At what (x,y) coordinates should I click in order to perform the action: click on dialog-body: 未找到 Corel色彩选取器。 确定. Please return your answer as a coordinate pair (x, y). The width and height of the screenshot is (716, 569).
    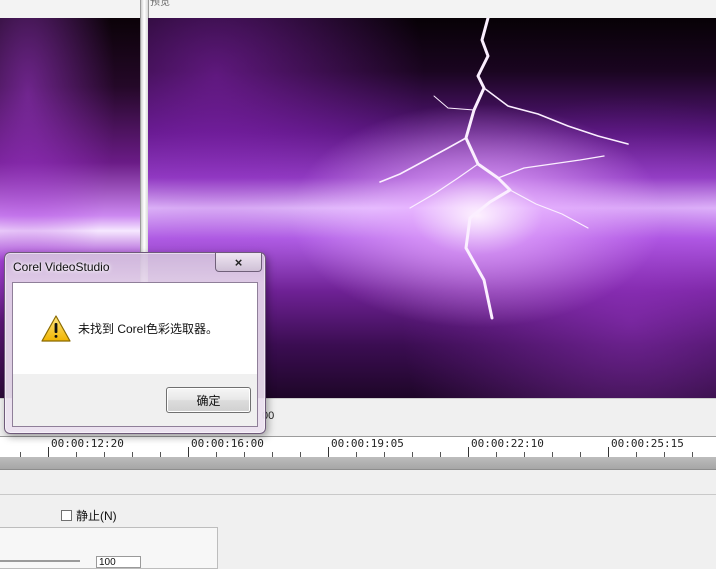
    Looking at the image, I should click on (135, 354).